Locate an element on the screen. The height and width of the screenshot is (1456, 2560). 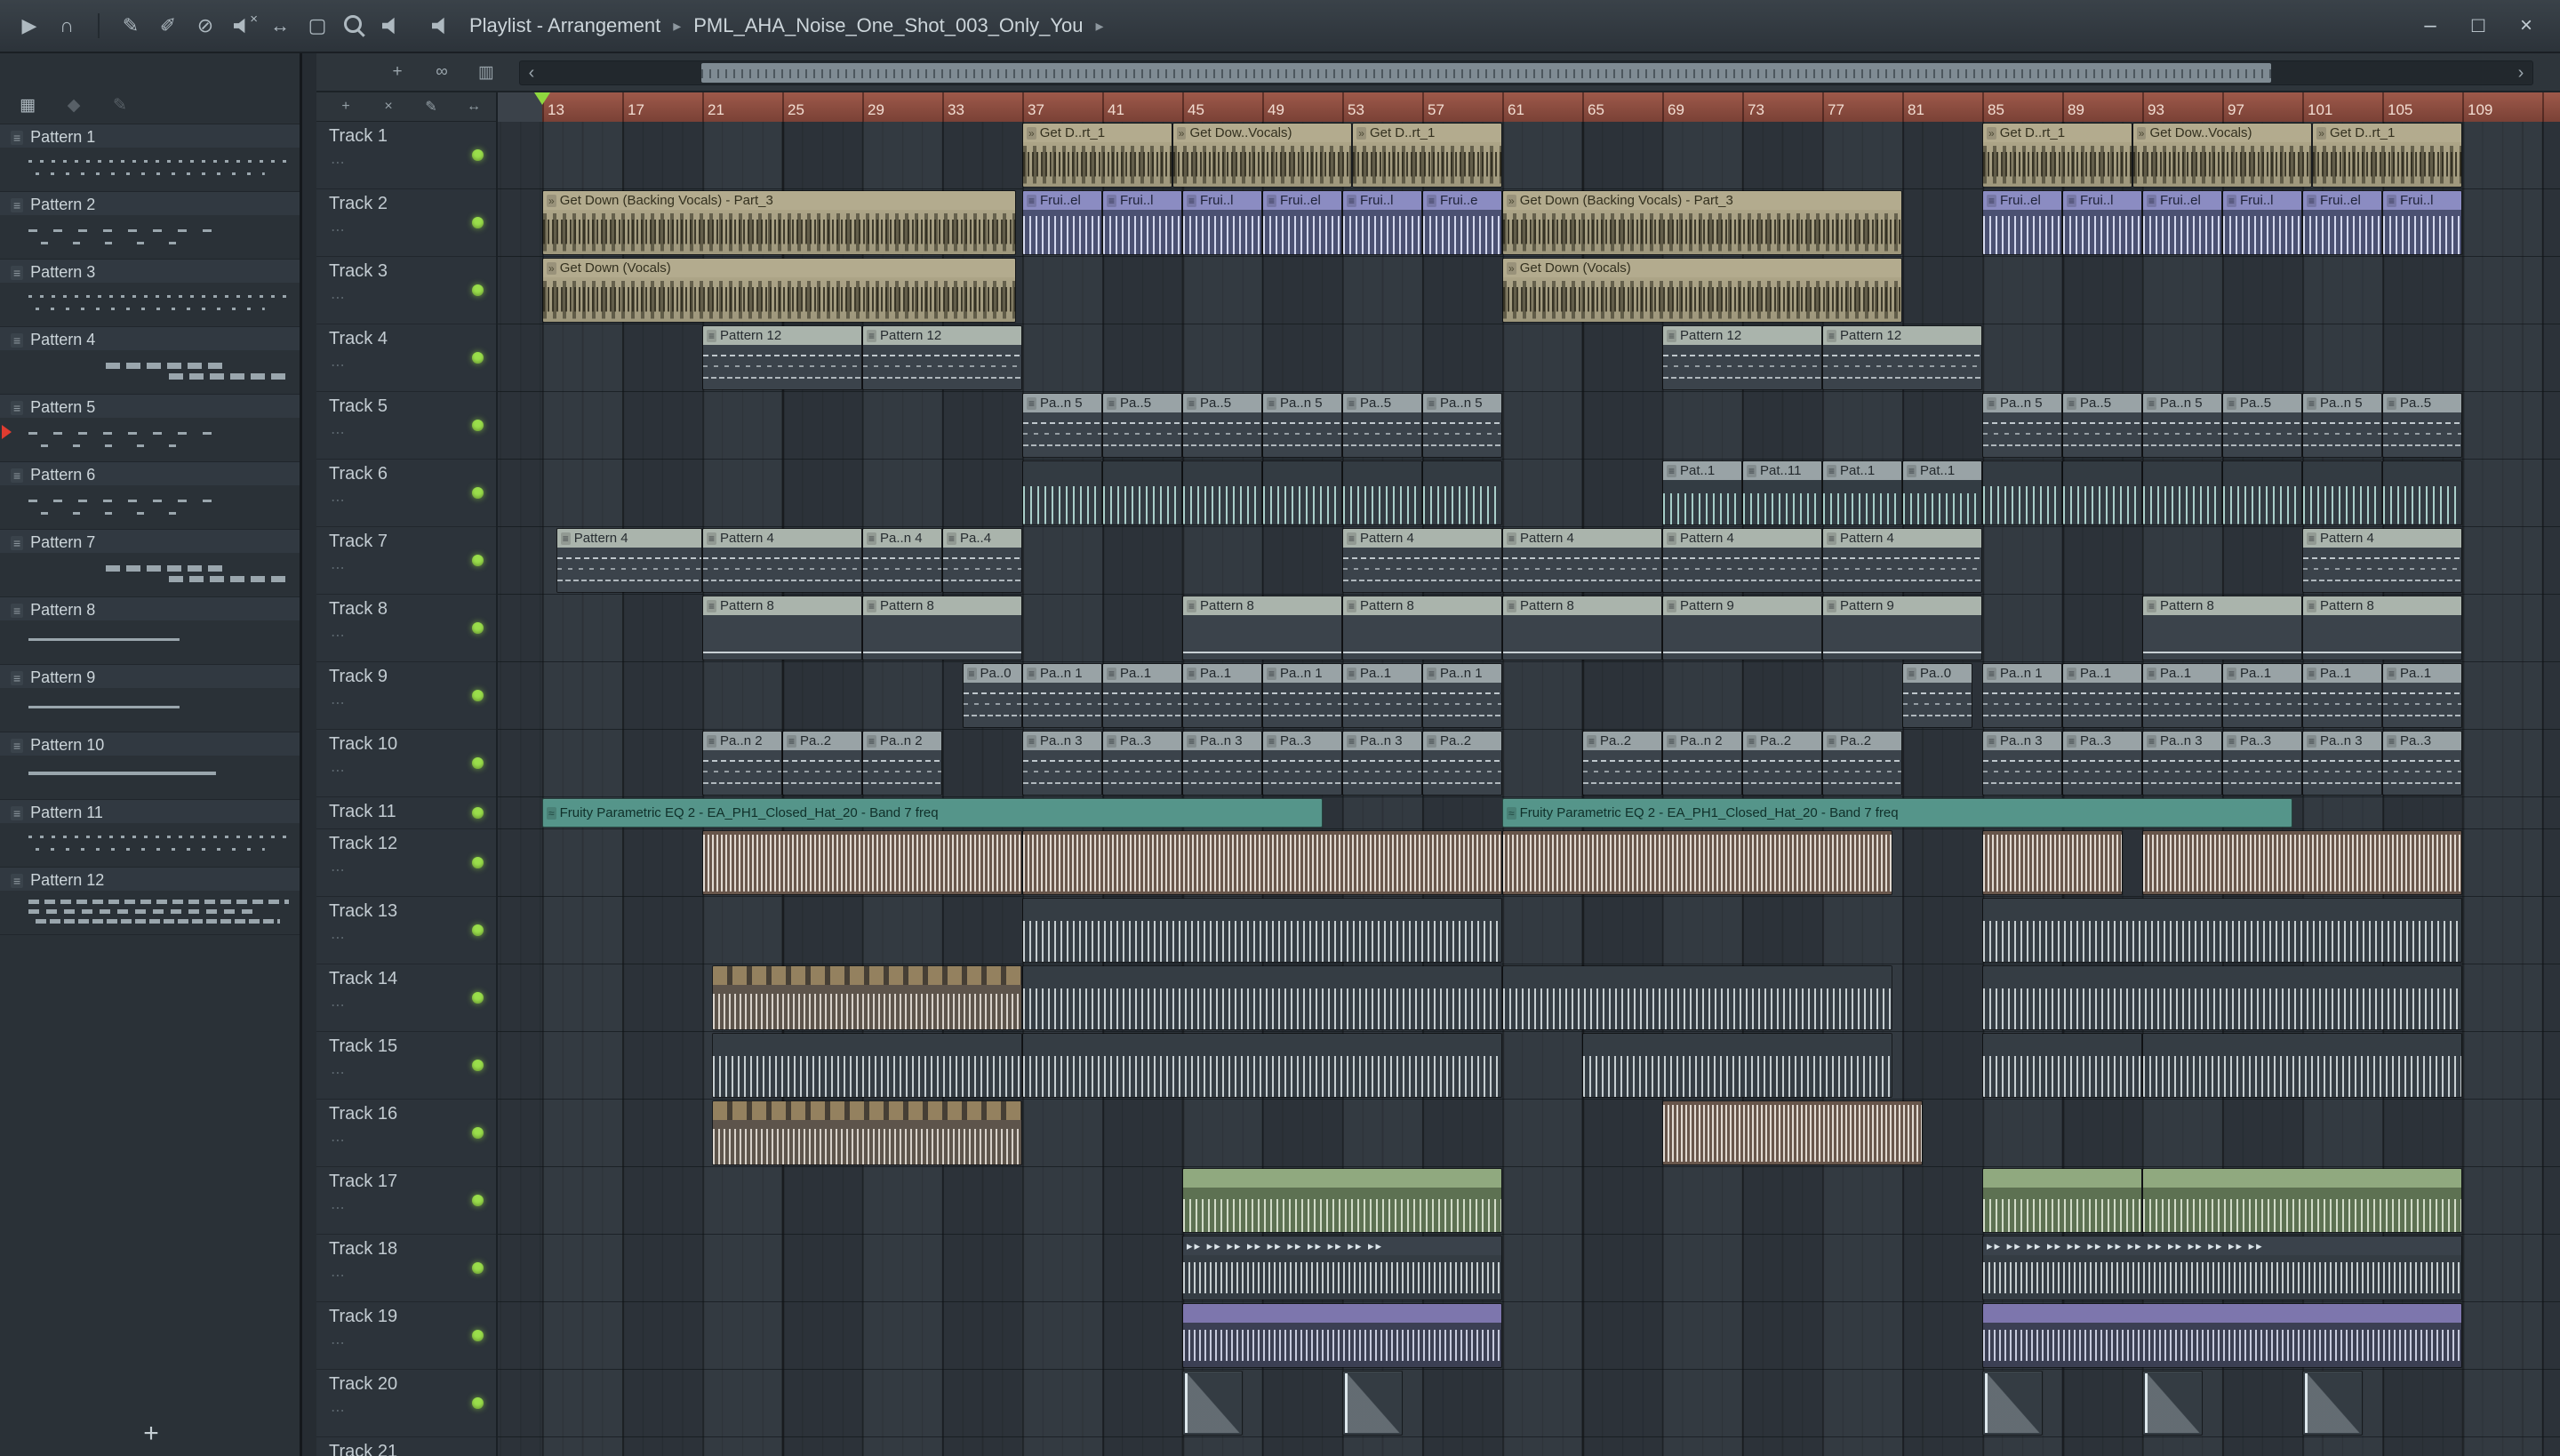
maximize-icon: □ is located at coordinates (2478, 26).